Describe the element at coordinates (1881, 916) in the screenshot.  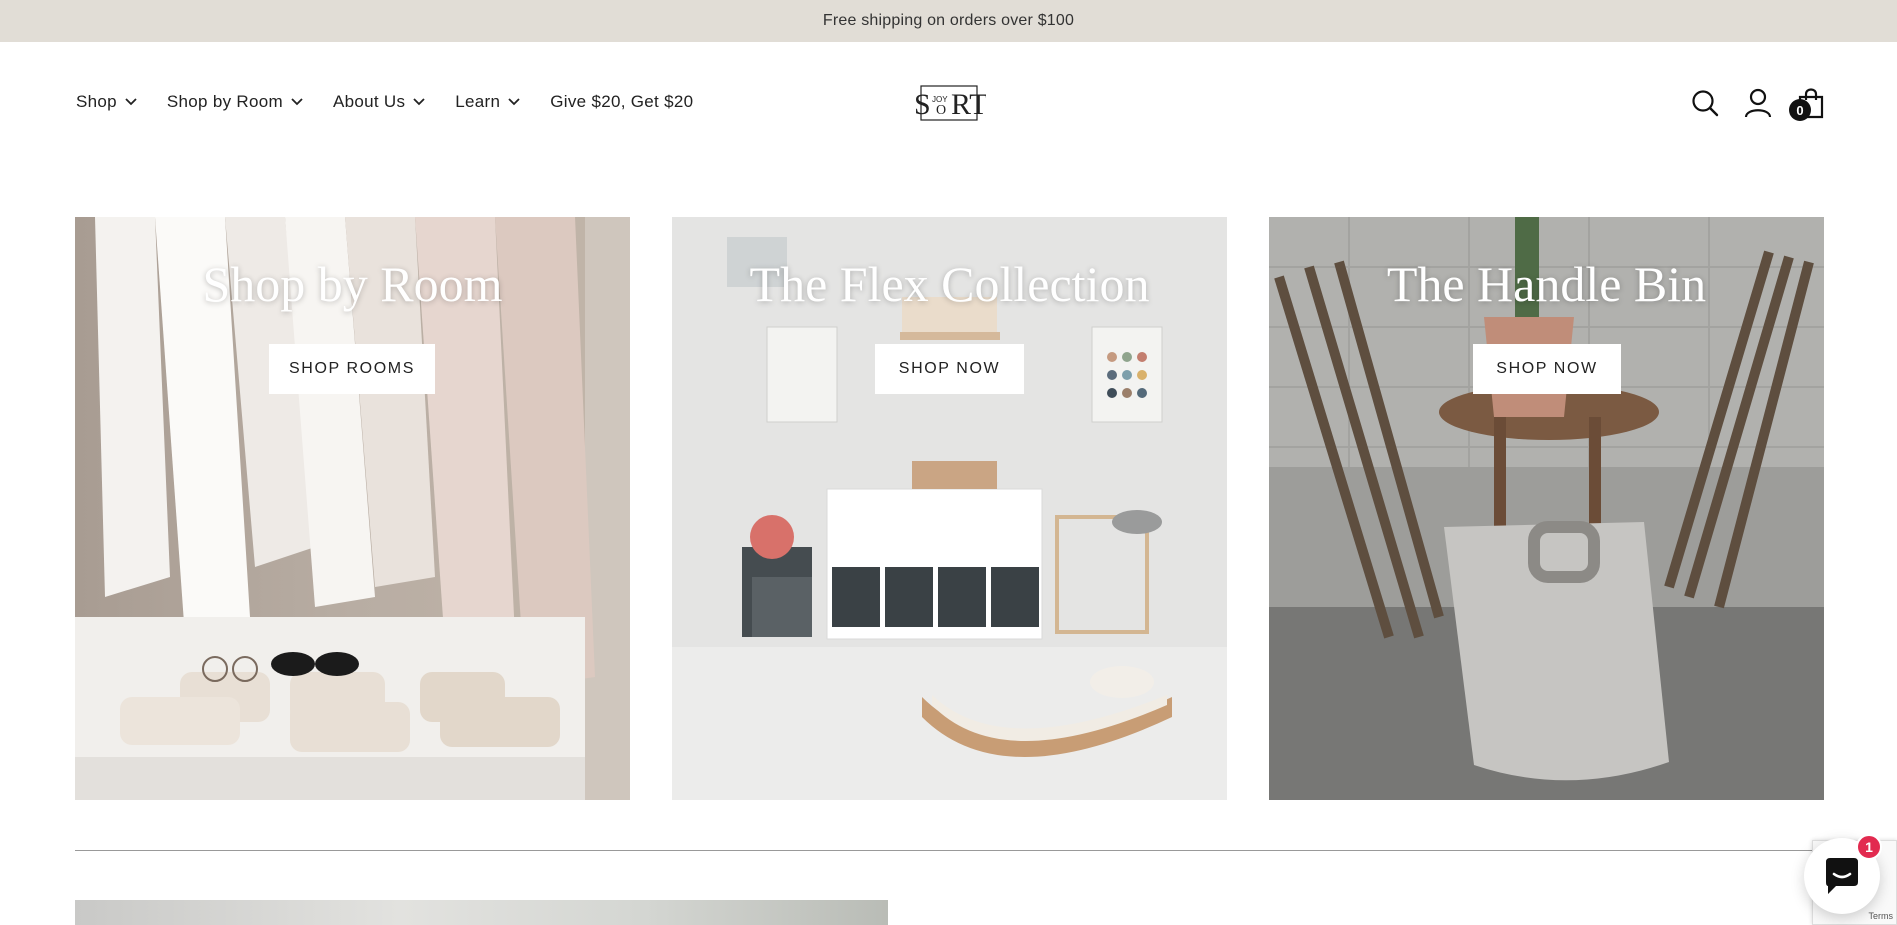
I see `recaptcha-terms-link: Terms` at that location.